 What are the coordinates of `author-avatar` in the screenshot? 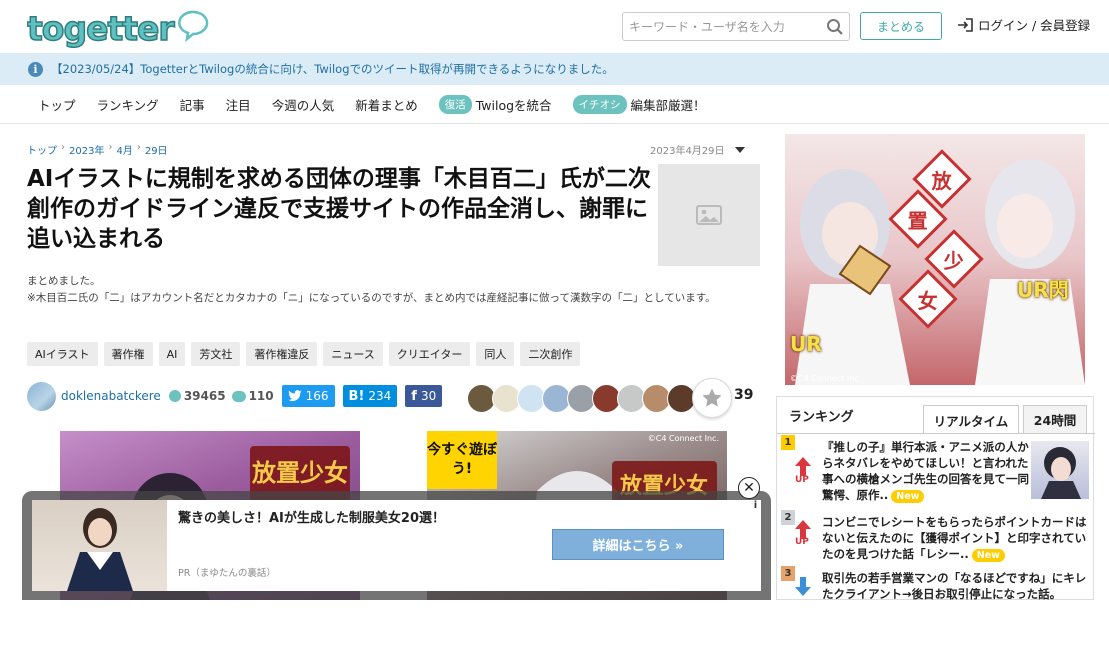 It's located at (41, 396).